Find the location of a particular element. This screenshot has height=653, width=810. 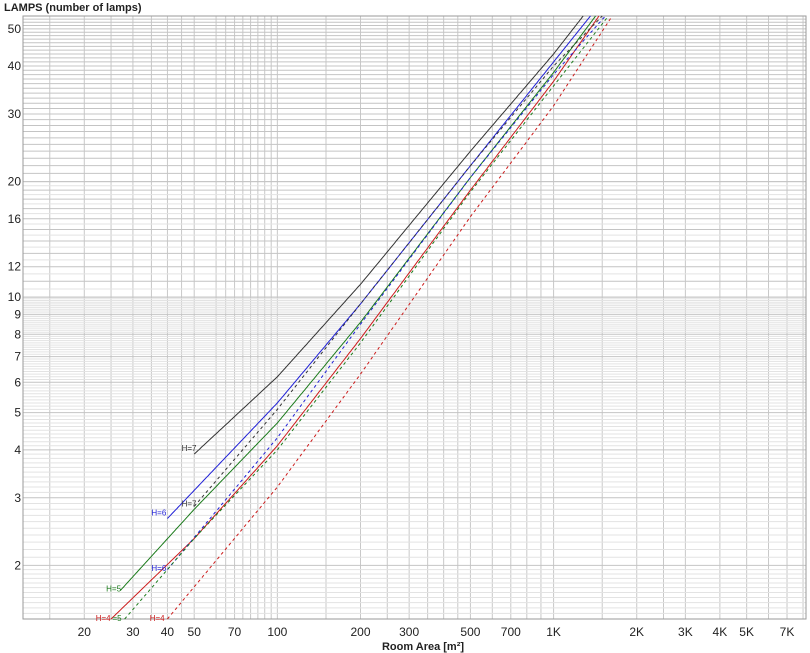

x-tick-label: 5K is located at coordinates (746, 632).